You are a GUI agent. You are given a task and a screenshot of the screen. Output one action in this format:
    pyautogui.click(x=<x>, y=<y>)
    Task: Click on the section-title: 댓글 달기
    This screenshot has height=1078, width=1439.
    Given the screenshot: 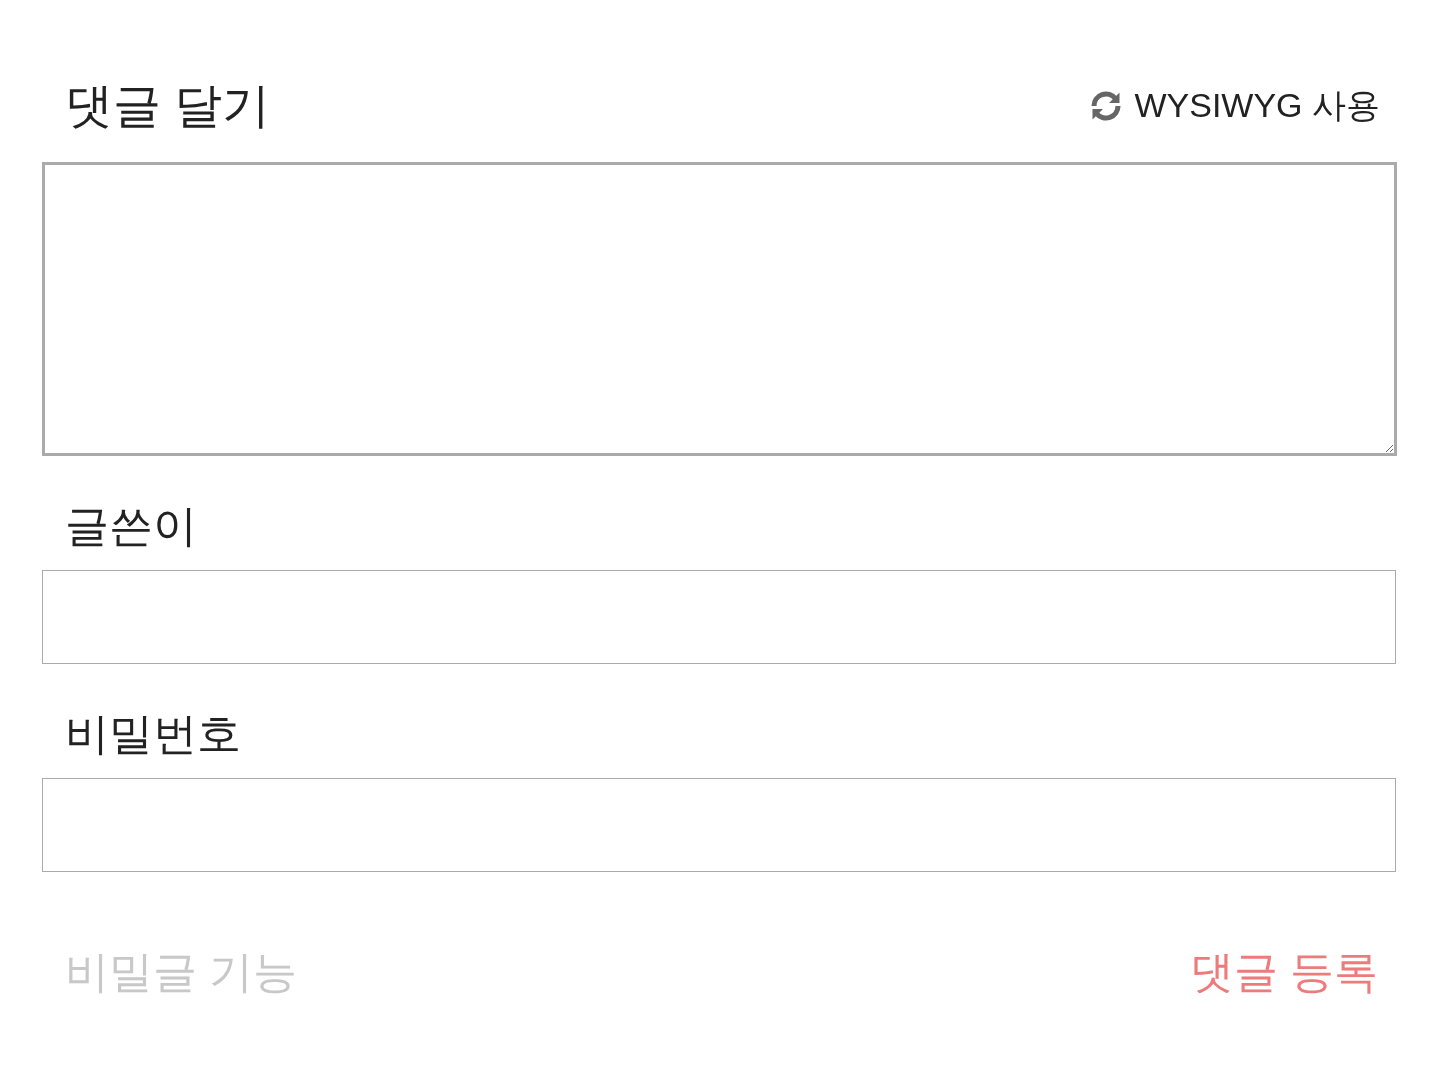 What is the action you would take?
    pyautogui.click(x=168, y=106)
    